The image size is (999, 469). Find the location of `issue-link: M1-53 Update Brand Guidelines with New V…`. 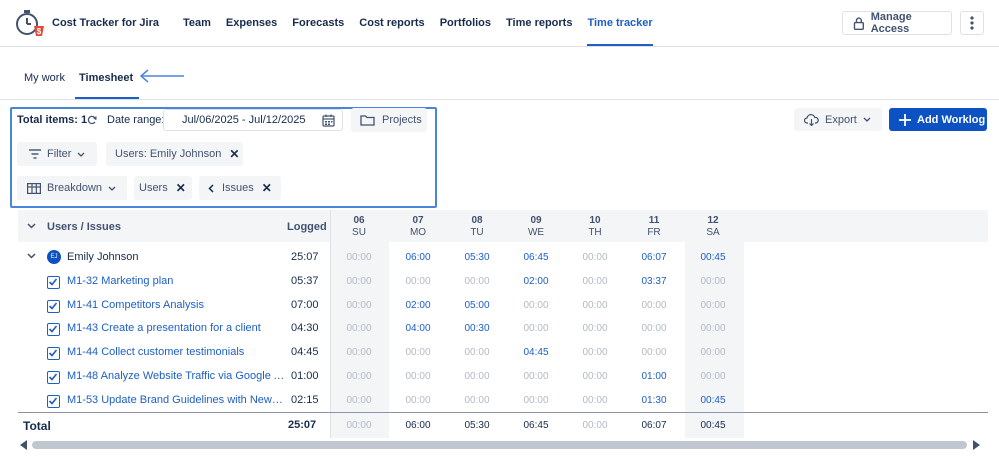

issue-link: M1-53 Update Brand Guidelines with New V… is located at coordinates (176, 400).